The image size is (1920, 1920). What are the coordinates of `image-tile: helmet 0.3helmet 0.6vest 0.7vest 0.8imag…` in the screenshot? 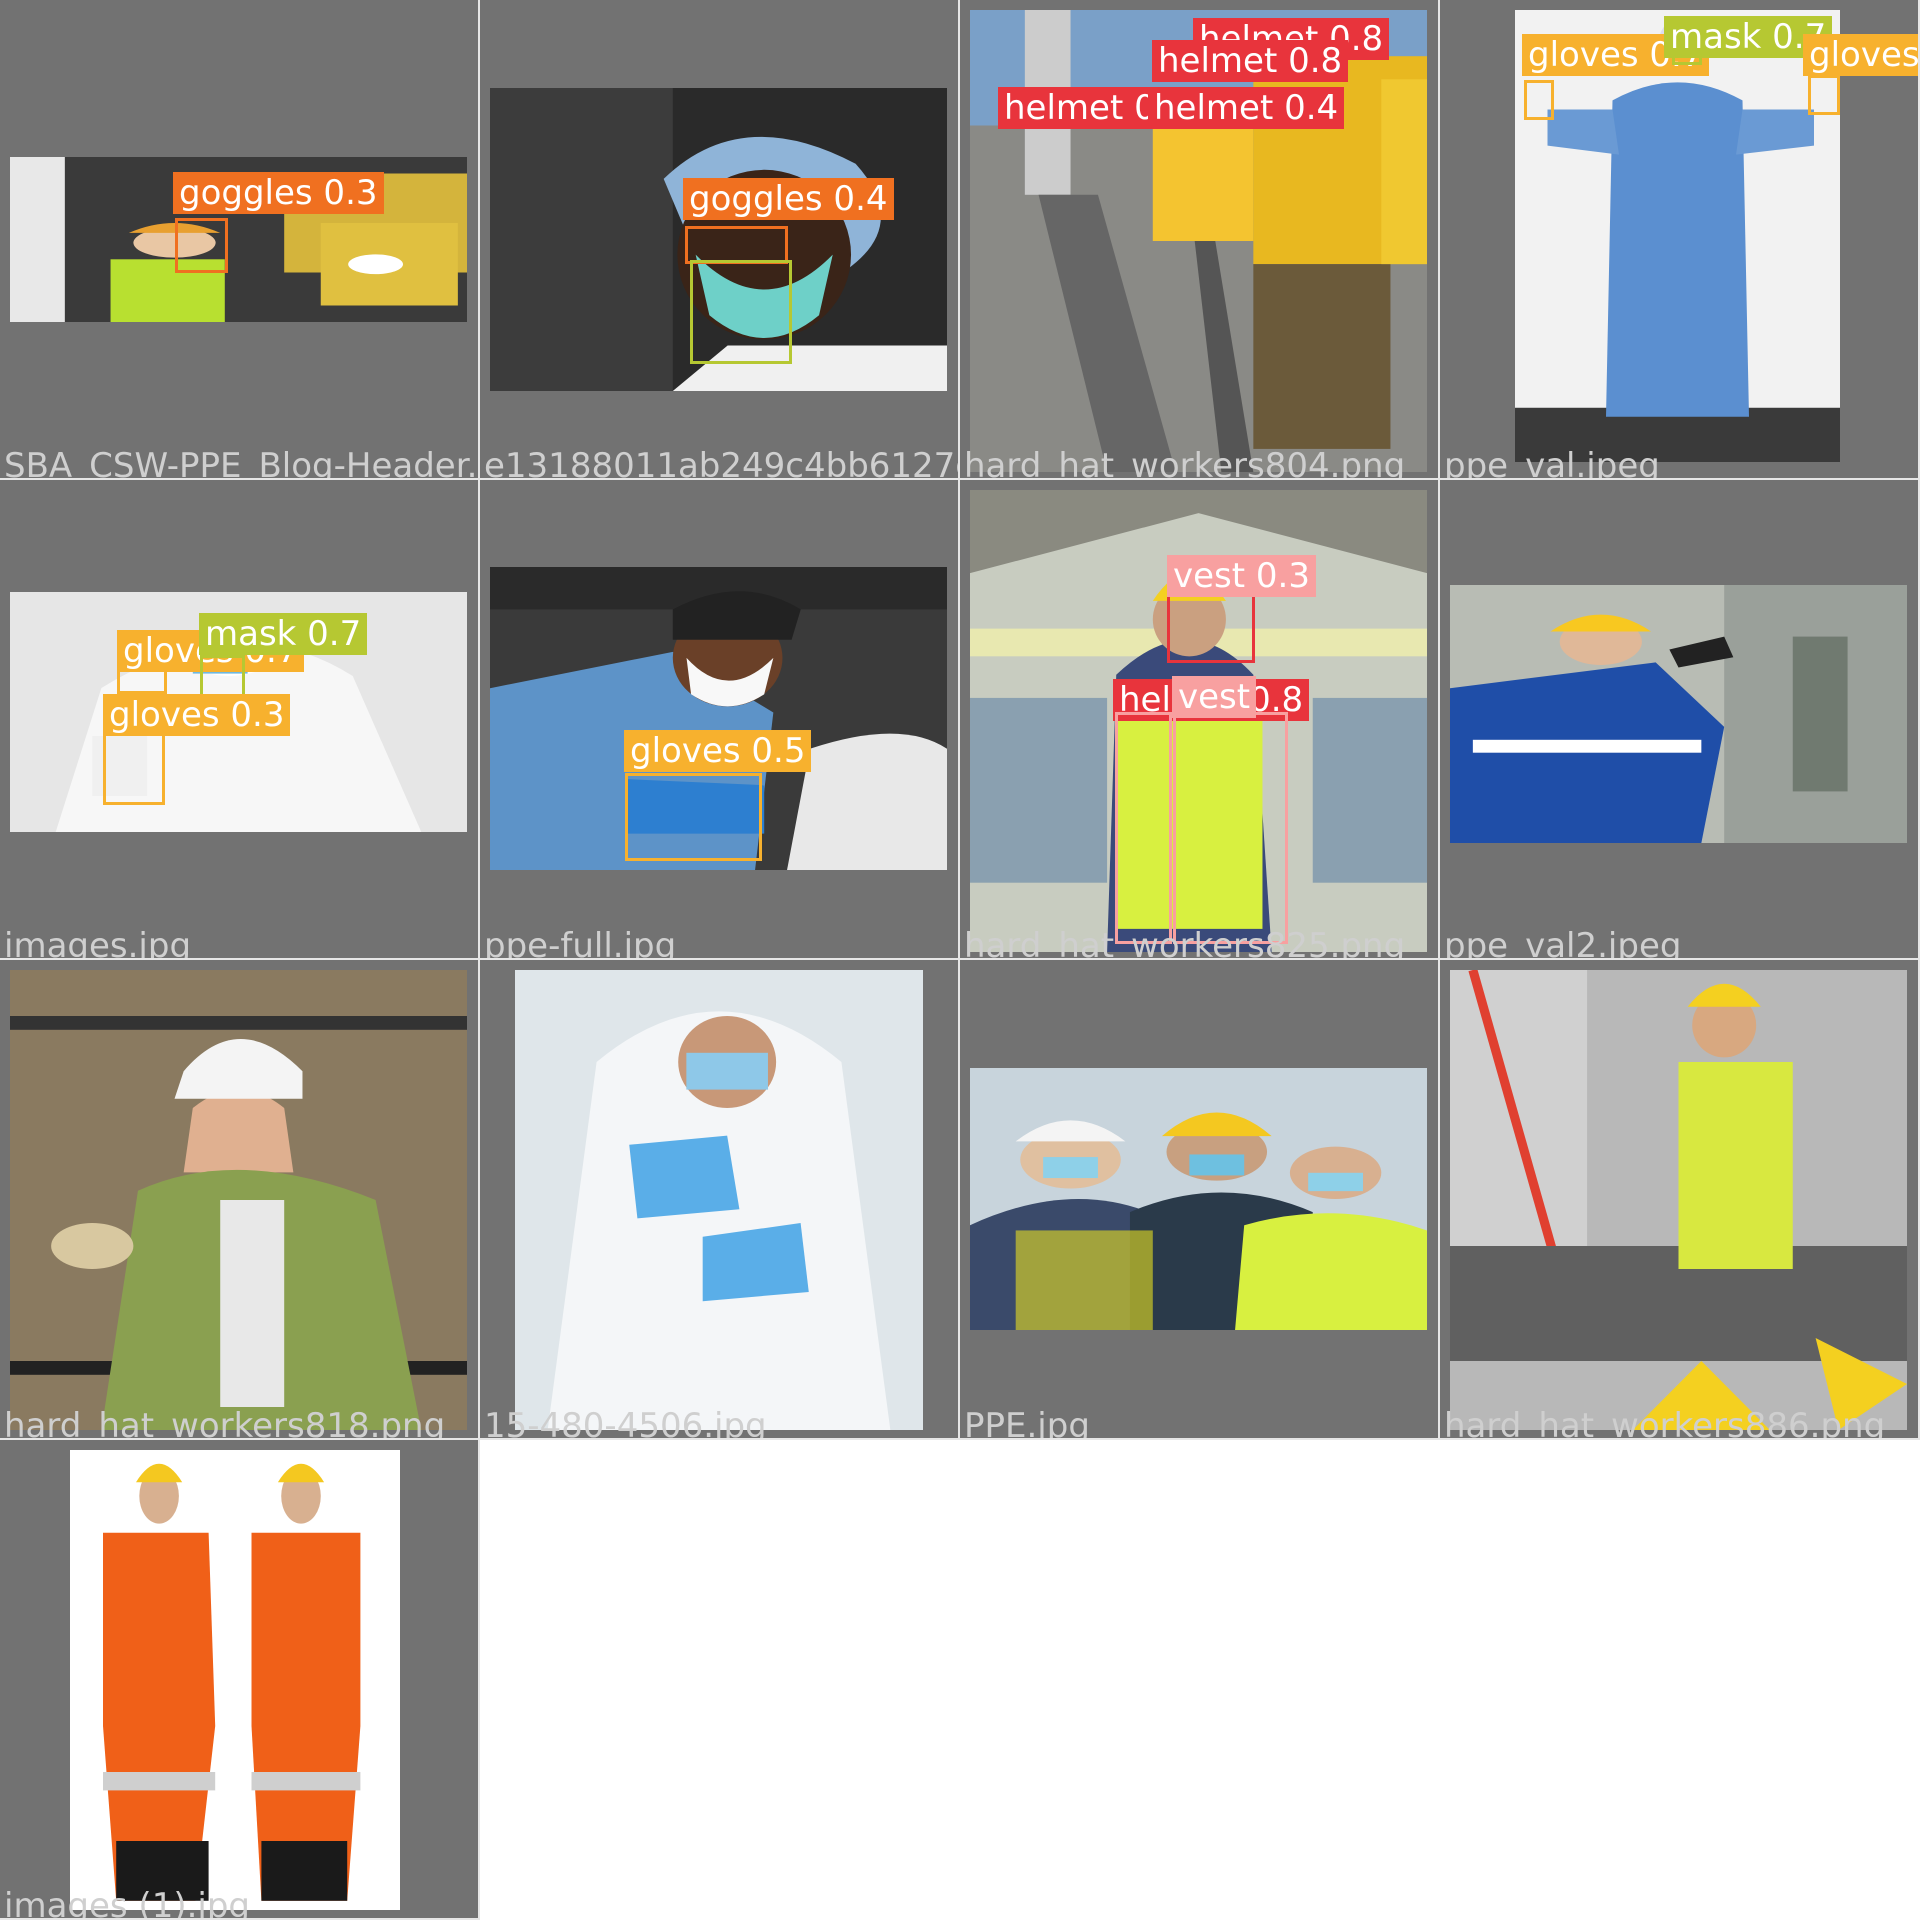 It's located at (240, 1680).